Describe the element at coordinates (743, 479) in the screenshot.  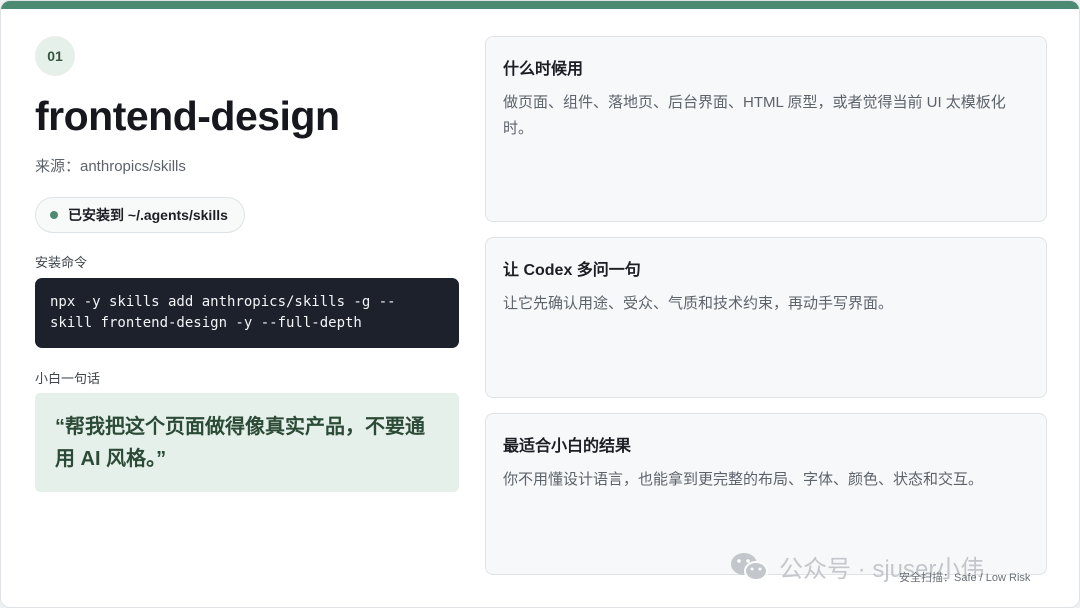
I see `card-body: 你不用懂设计语言，也能拿到更完整的布局、字体、颜色、状态和交互。` at that location.